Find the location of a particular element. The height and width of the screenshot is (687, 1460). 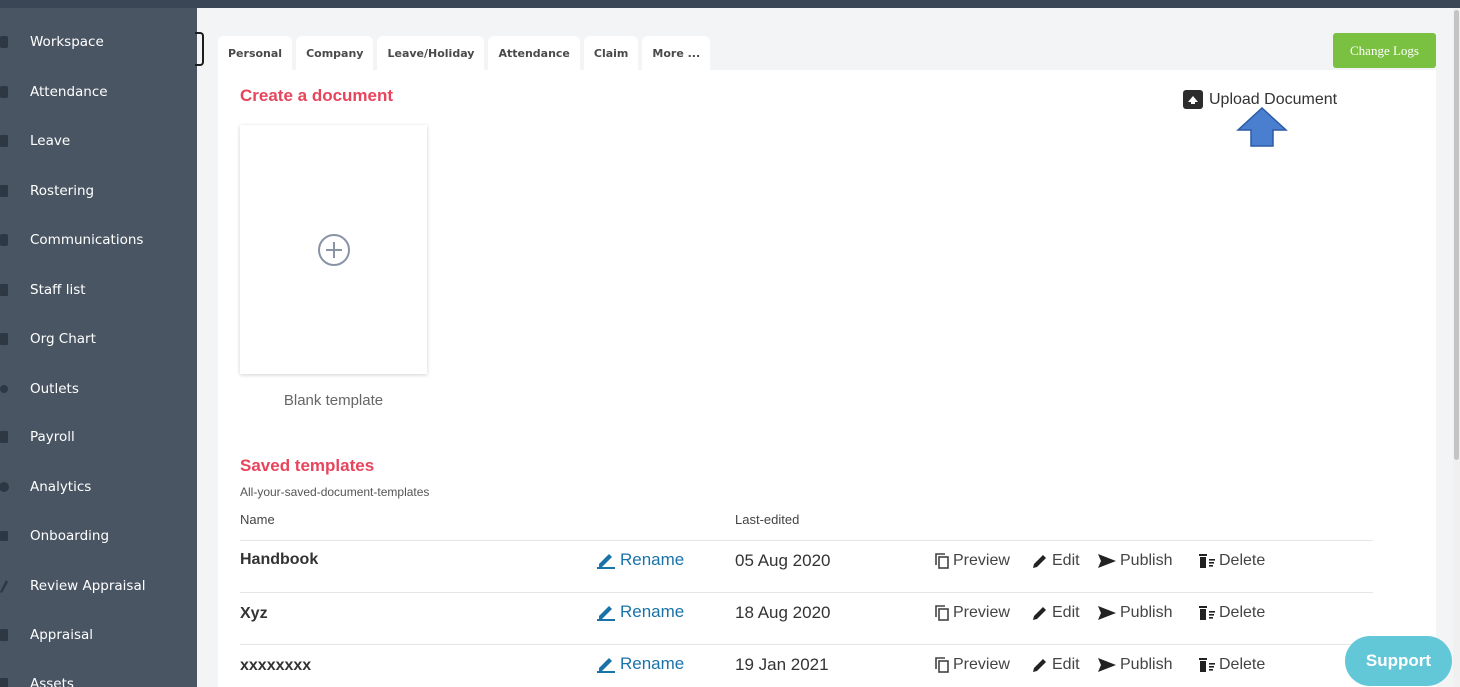

change-logs-button: Change Logs is located at coordinates (1384, 50).